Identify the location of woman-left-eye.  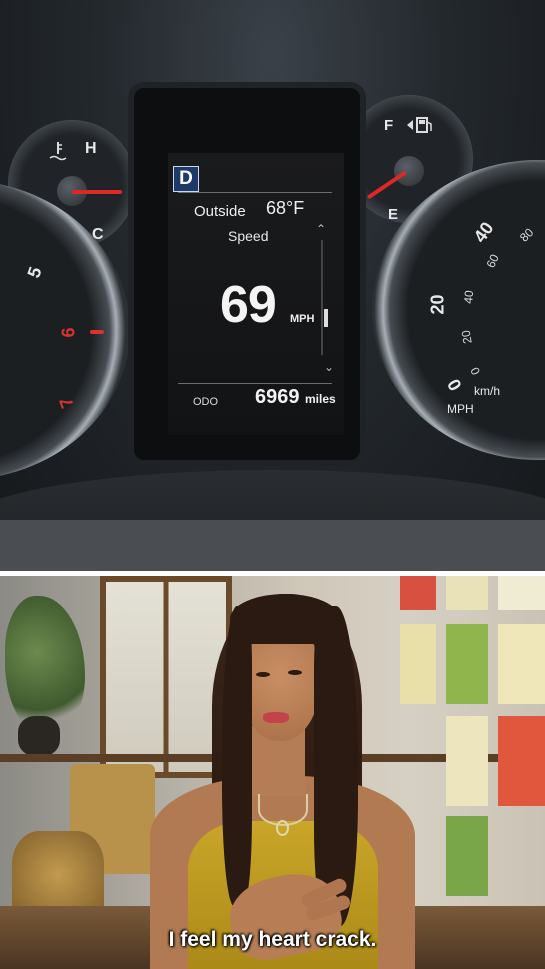
(263, 674).